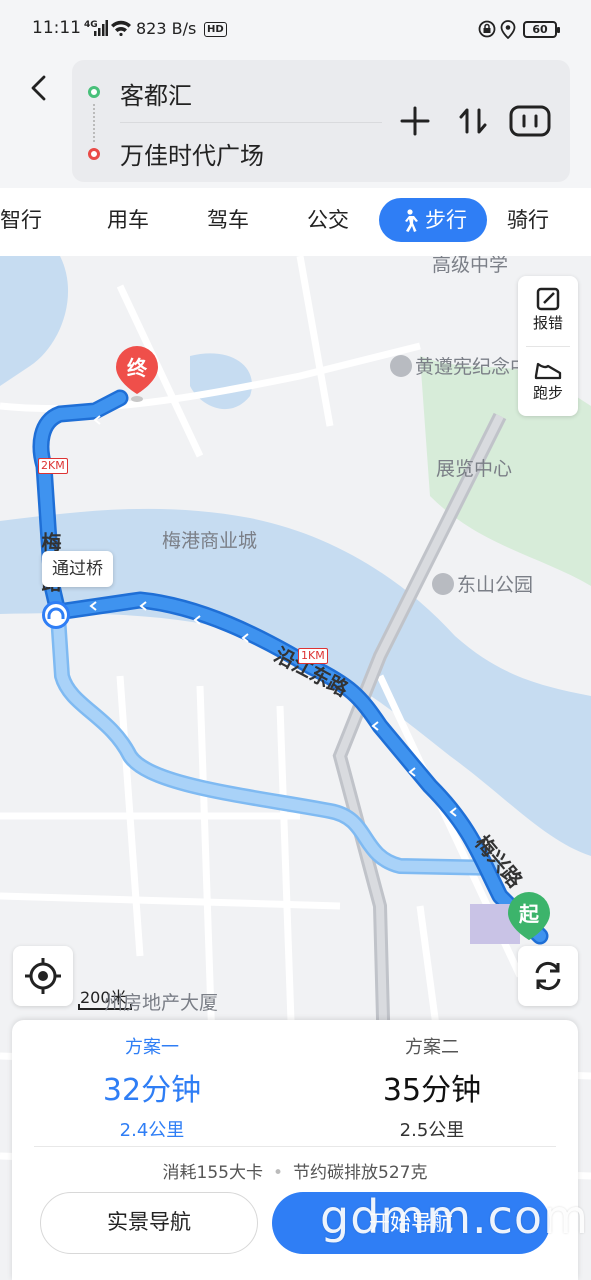  I want to click on wifi-icon, so click(121, 28).